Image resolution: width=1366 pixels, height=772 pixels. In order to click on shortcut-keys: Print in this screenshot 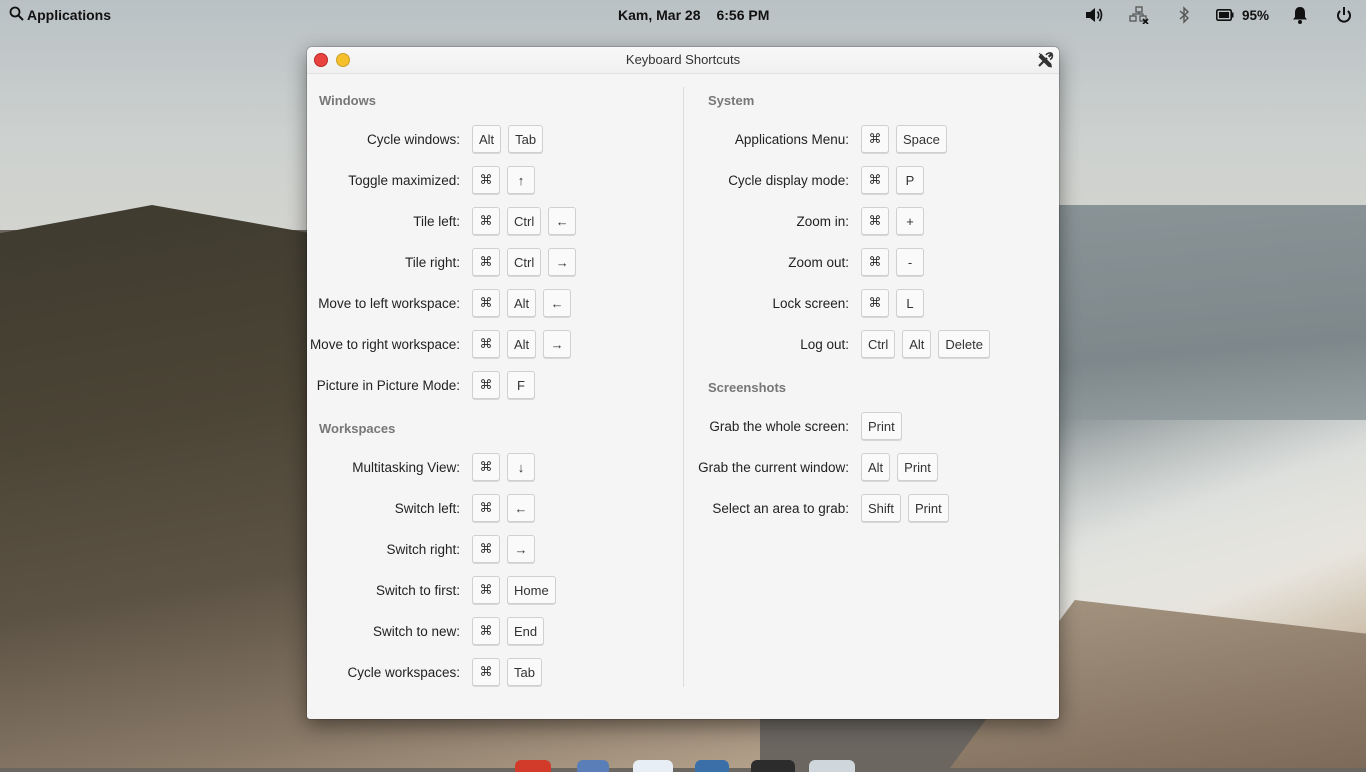, I will do `click(881, 427)`.